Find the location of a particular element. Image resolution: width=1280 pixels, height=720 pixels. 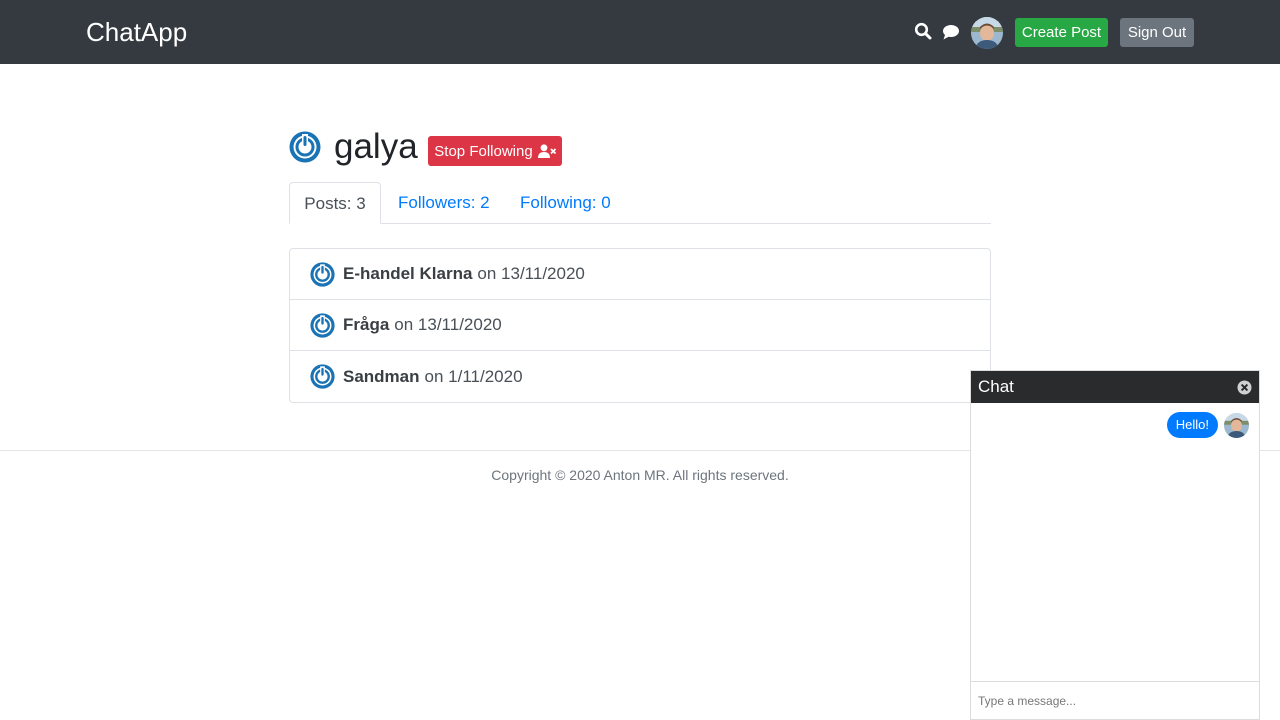

user-times-icon is located at coordinates (546, 151).